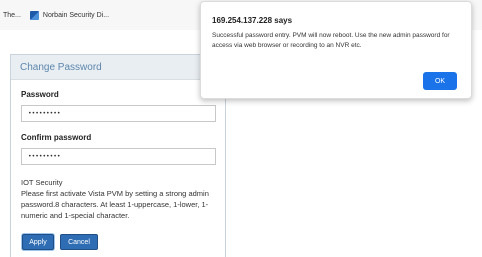 This screenshot has width=482, height=257. What do you see at coordinates (252, 20) in the screenshot?
I see `dialog-title: 169.254.137.228 says` at bounding box center [252, 20].